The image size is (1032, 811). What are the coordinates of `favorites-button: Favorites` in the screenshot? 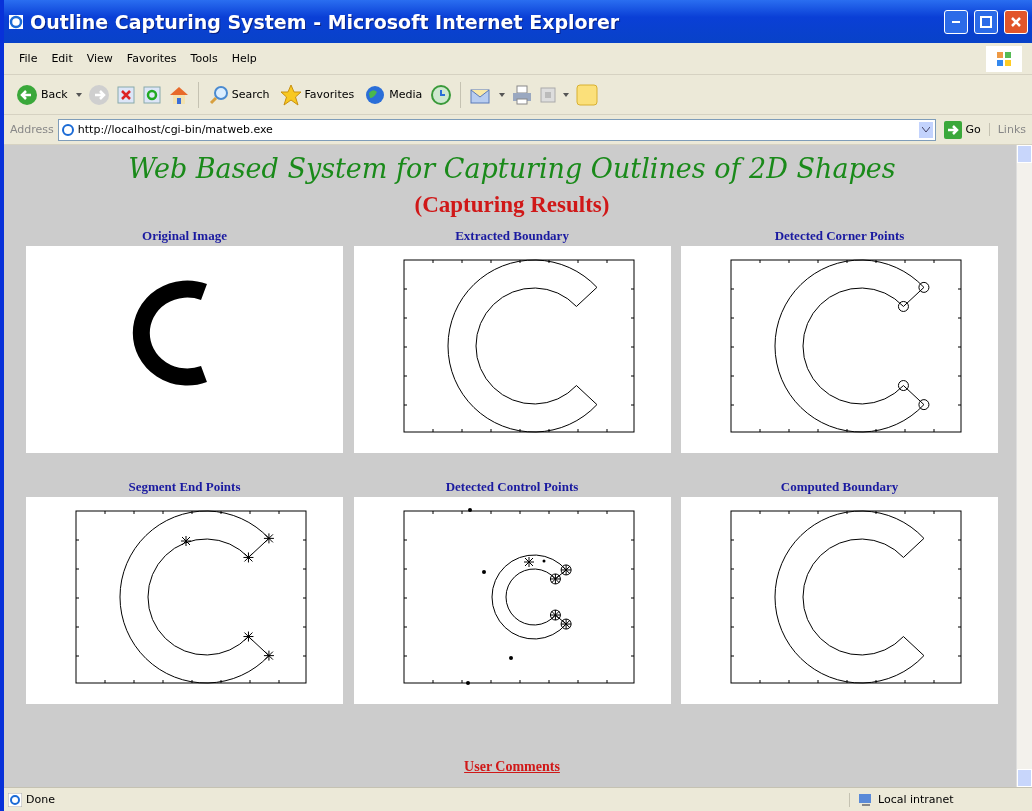 It's located at (317, 94).